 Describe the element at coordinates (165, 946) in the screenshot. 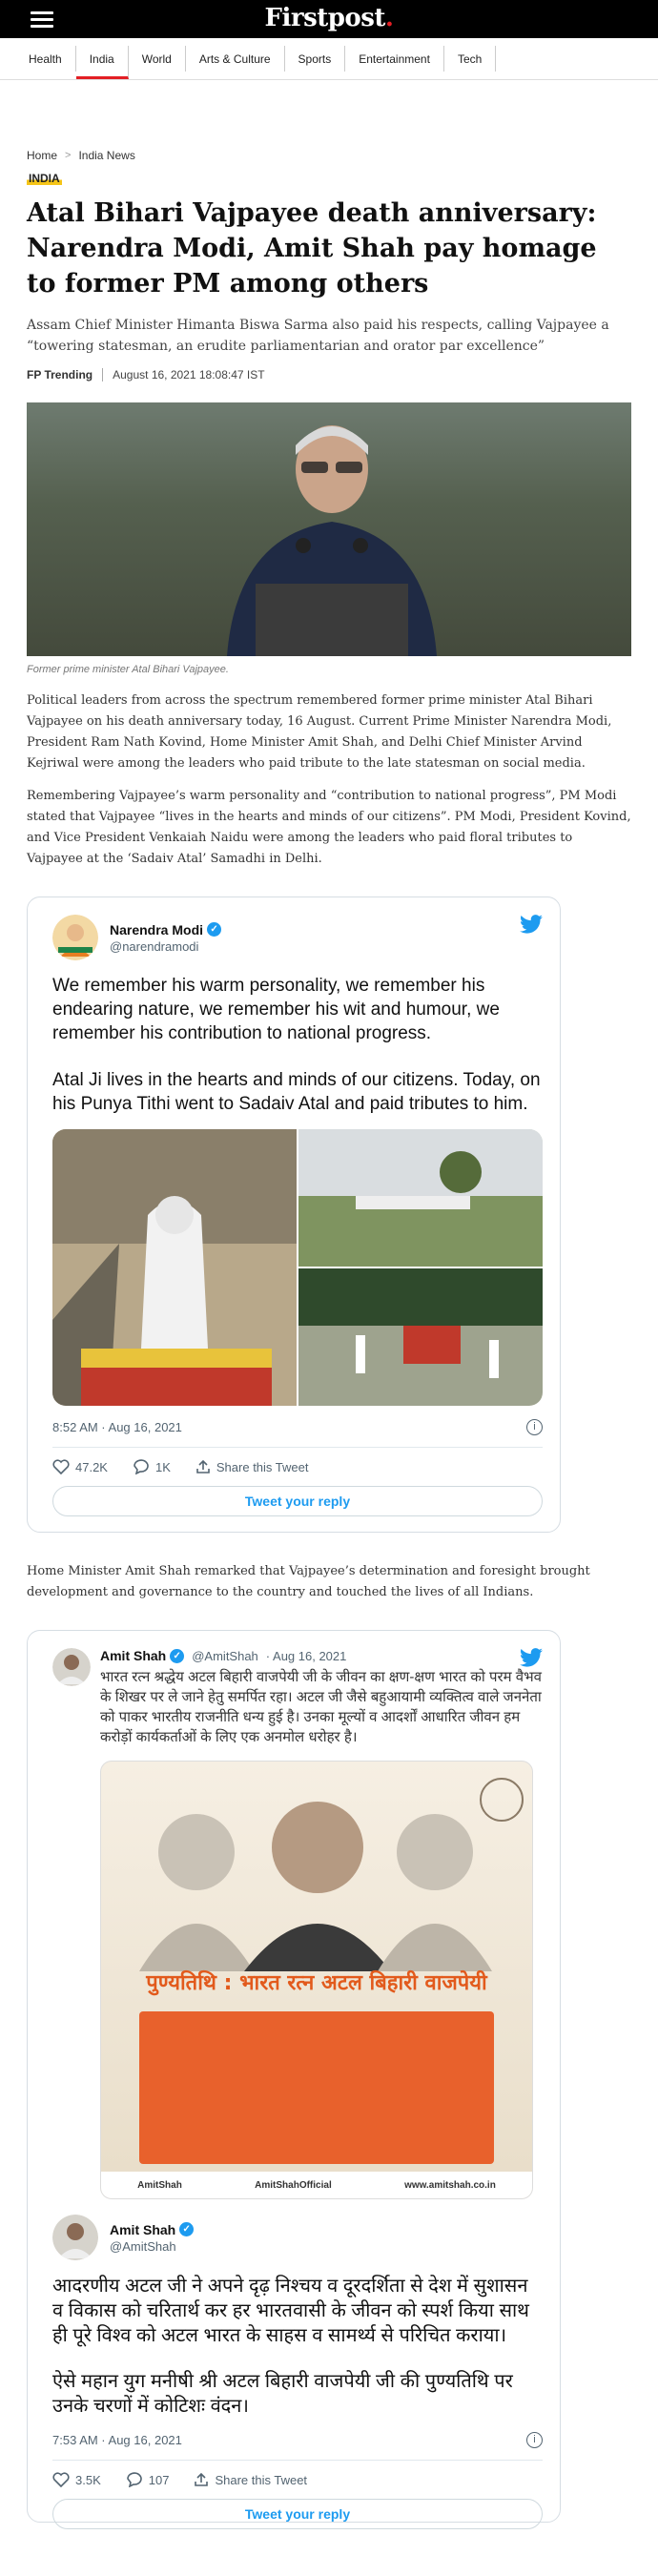

I see `tweet-author-handle: @narendramodi` at that location.